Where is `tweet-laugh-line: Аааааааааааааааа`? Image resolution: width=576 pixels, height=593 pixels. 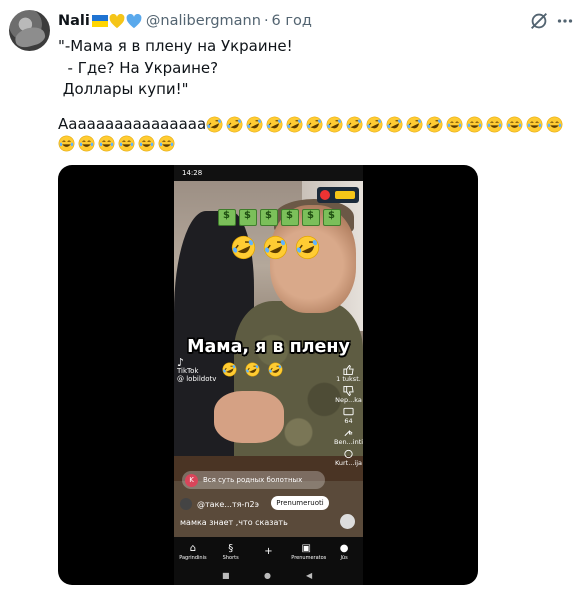
tweet-laugh-line: Аааааааааааааааа is located at coordinates (312, 124).